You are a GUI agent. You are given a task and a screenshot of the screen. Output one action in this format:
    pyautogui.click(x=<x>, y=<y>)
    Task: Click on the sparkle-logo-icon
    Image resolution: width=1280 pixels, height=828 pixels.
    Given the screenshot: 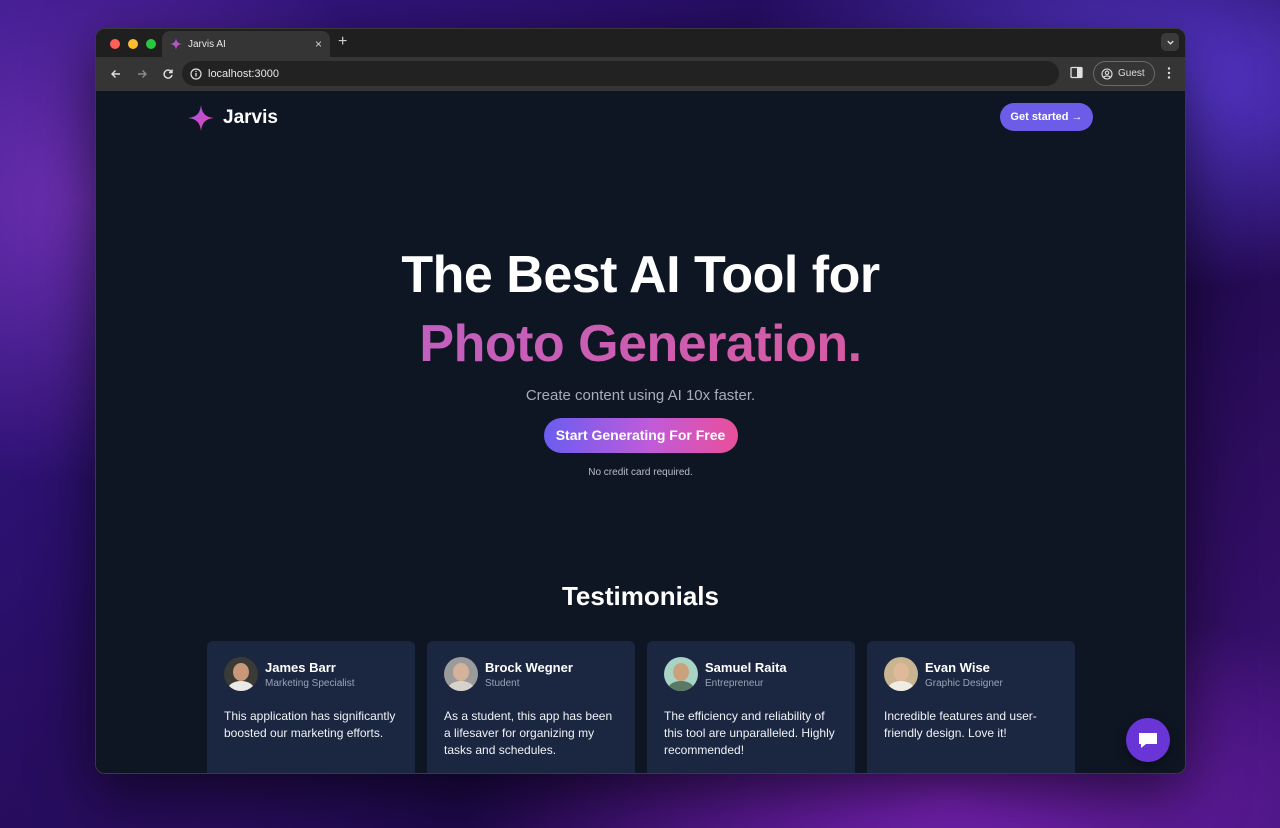 What is the action you would take?
    pyautogui.click(x=201, y=118)
    